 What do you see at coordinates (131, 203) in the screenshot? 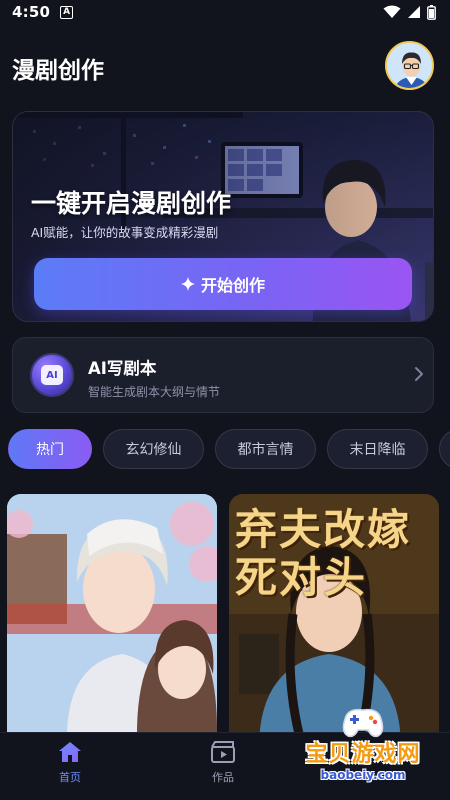
I see `hero-title: 一键开启漫剧创作` at bounding box center [131, 203].